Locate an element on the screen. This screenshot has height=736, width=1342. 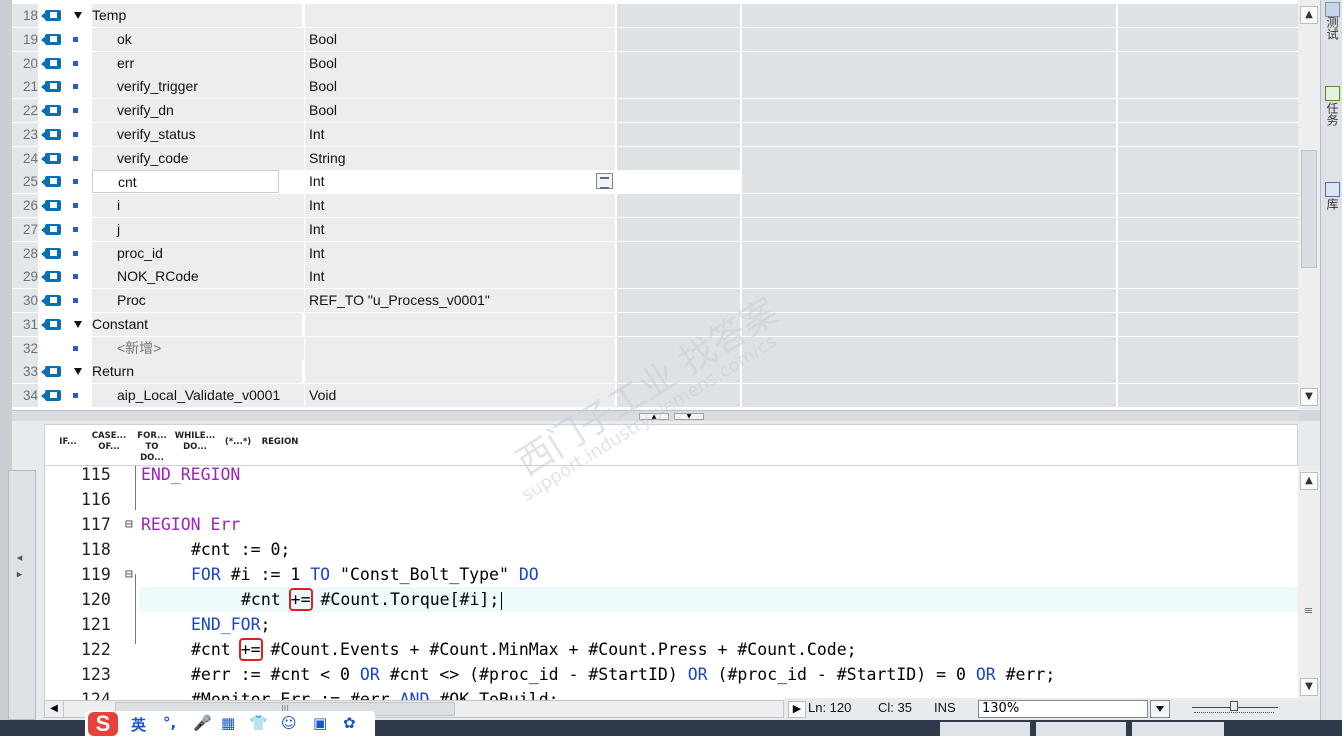
code-scroll-up-icon: ▲ is located at coordinates (1309, 481).